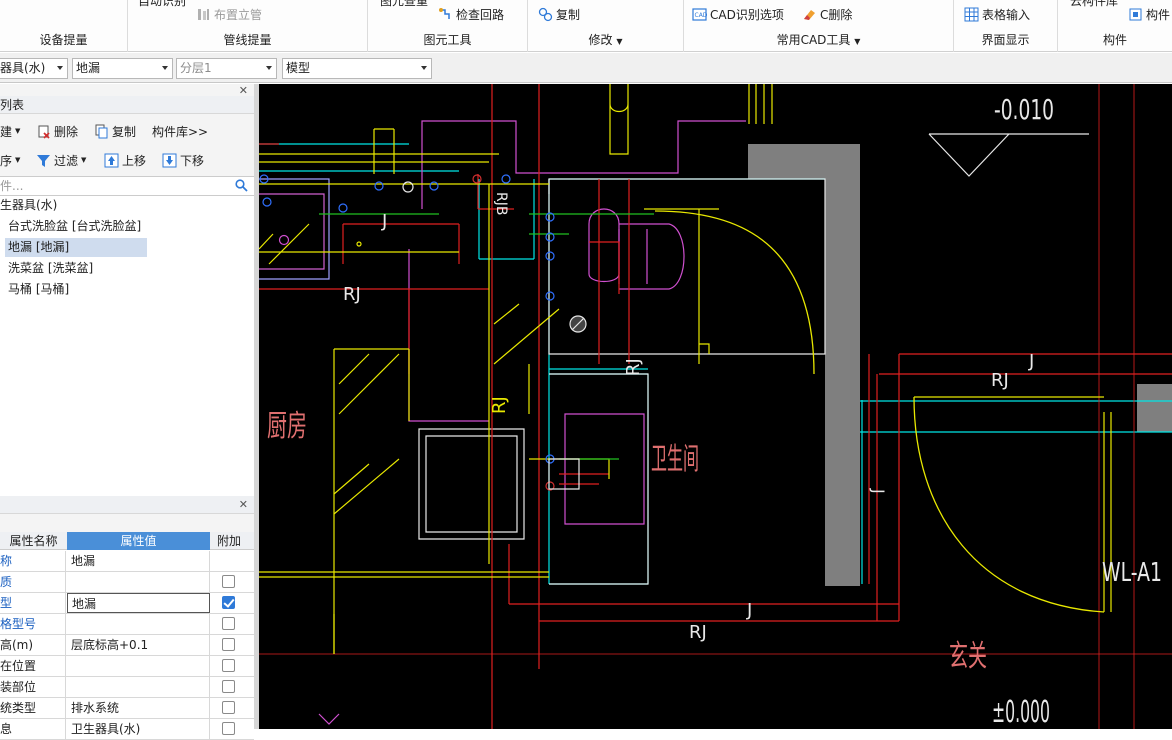  I want to click on property-row: 装部位, so click(127, 687).